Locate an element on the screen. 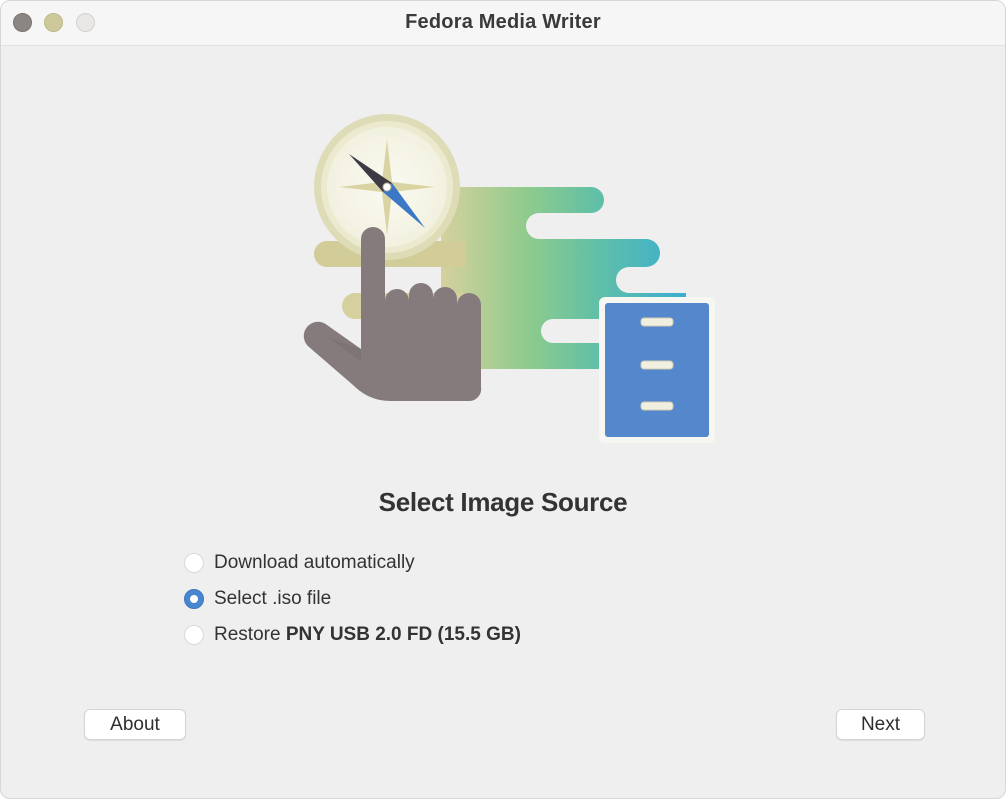 This screenshot has height=799, width=1006. title-bar: Fedora Media Writer is located at coordinates (503, 23).